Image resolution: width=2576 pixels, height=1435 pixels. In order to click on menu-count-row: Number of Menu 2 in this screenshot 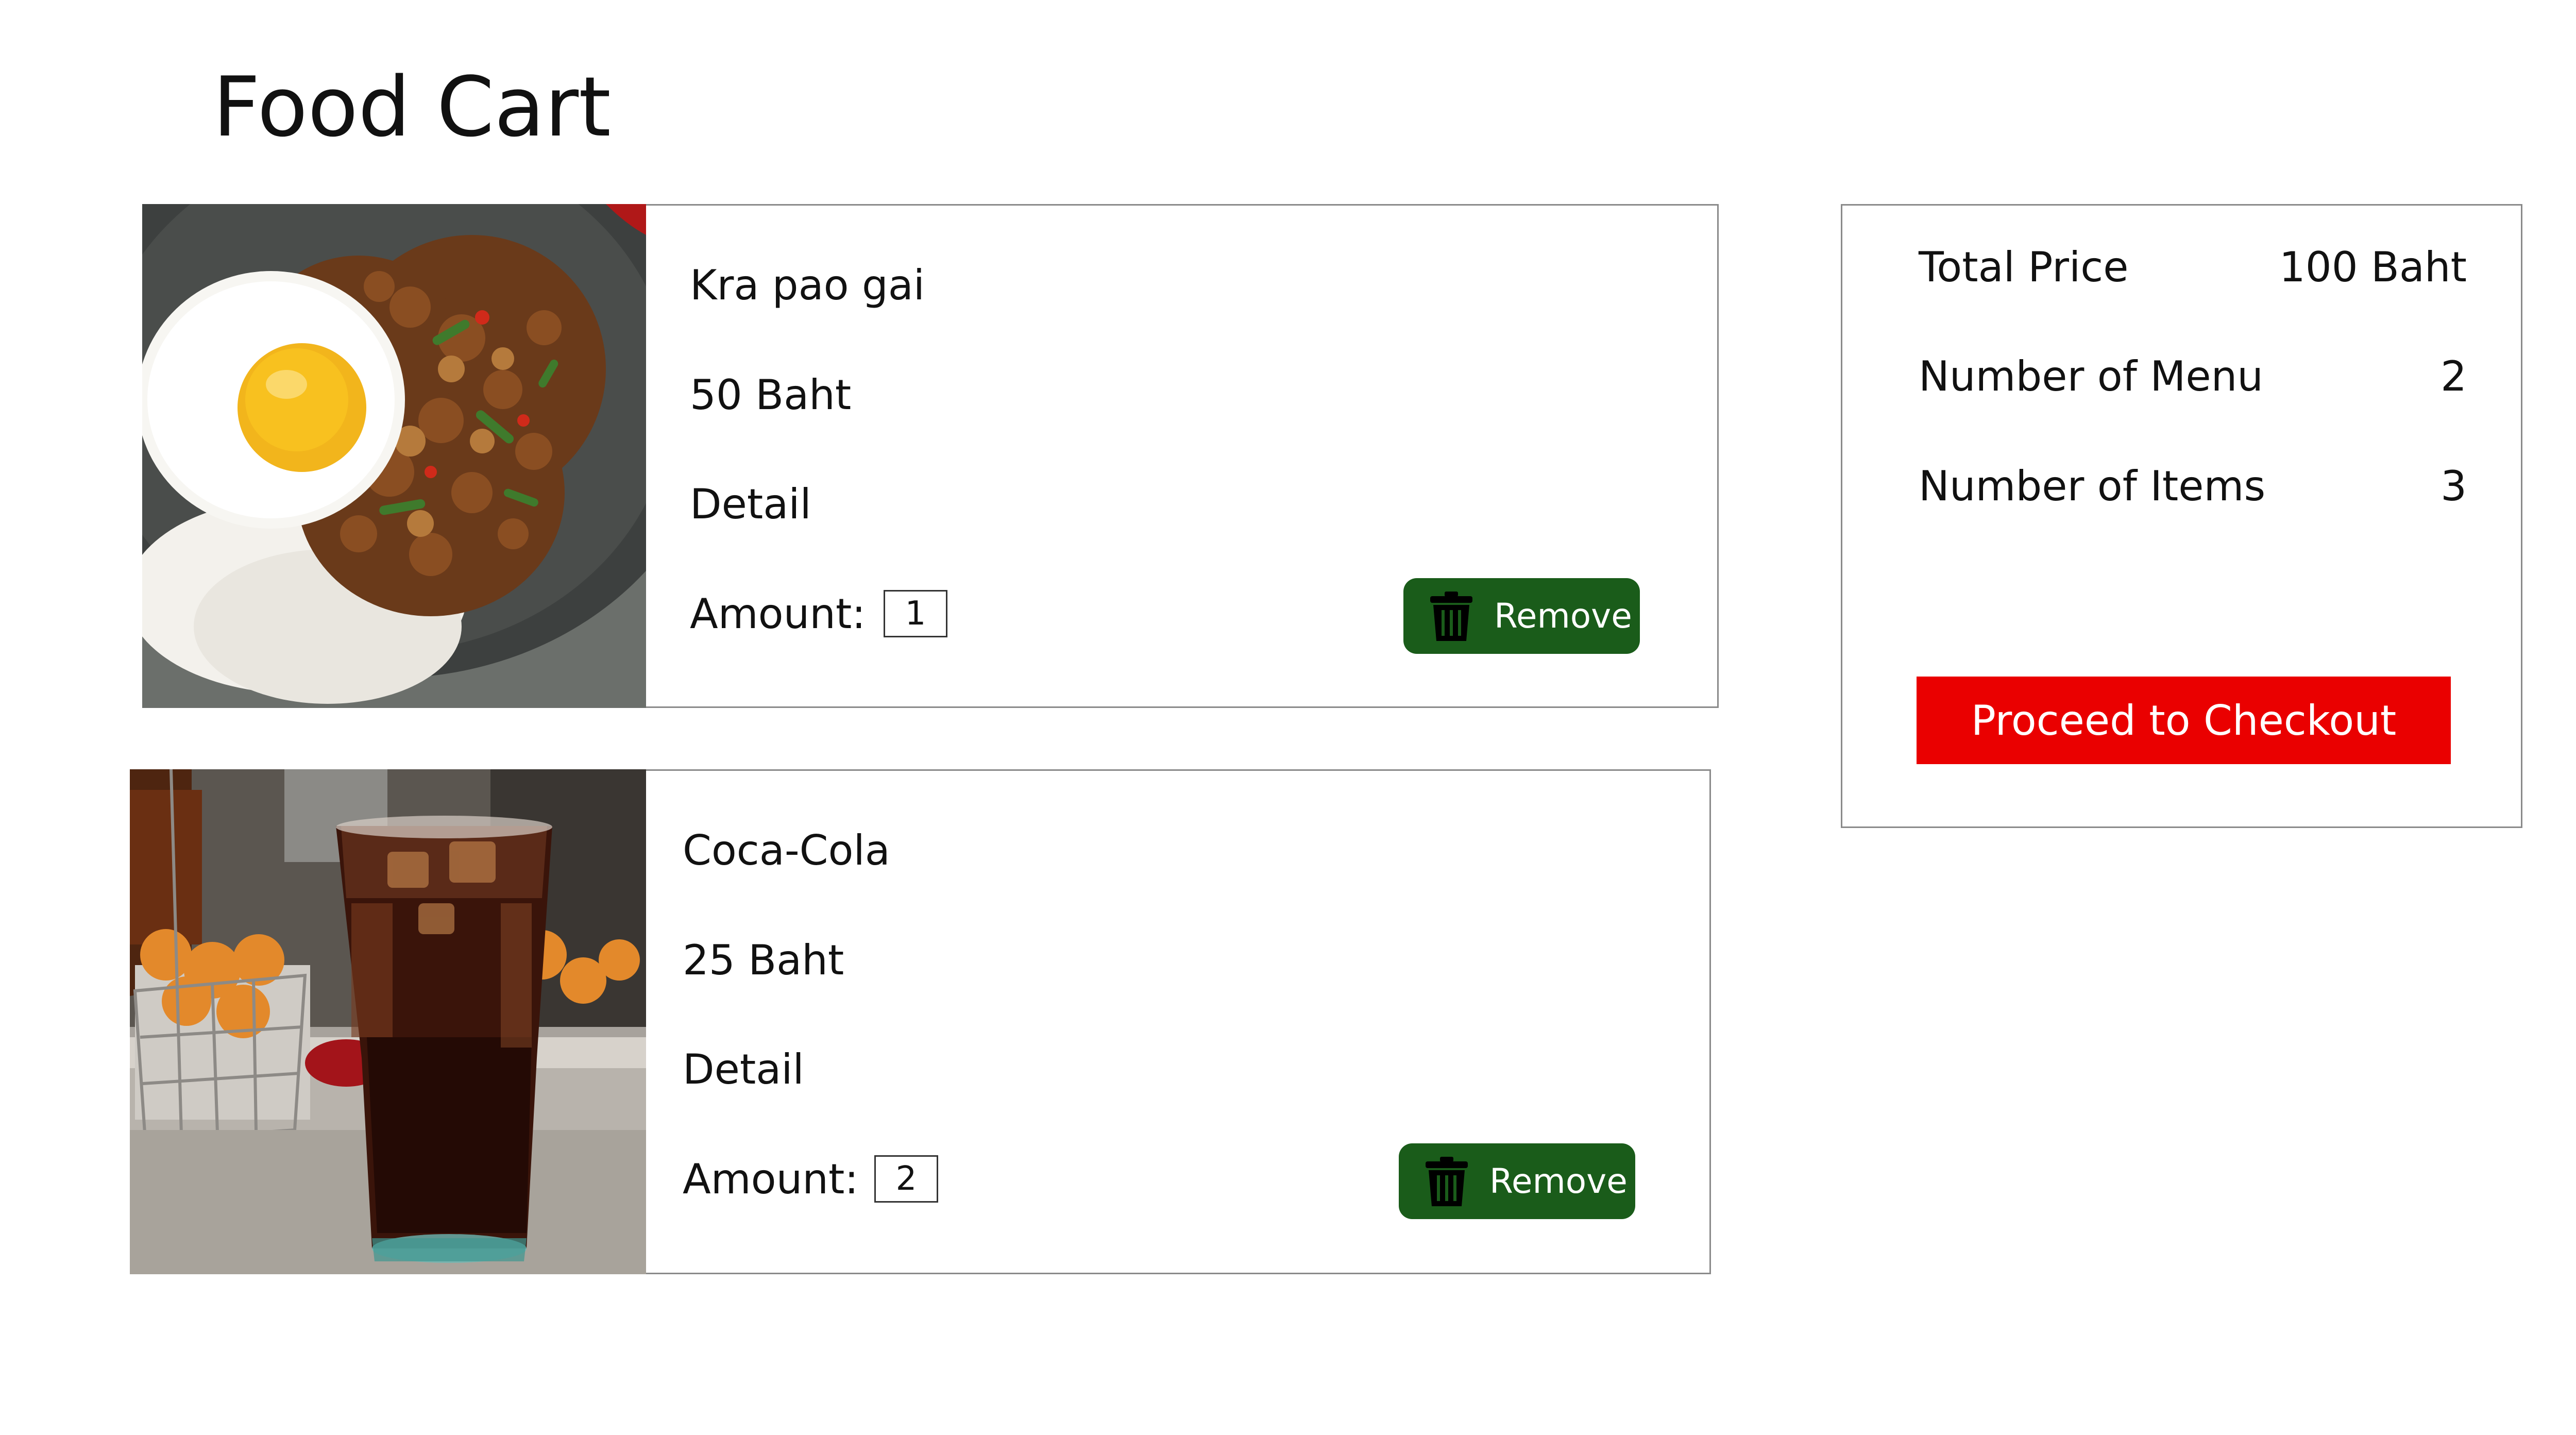, I will do `click(2193, 376)`.